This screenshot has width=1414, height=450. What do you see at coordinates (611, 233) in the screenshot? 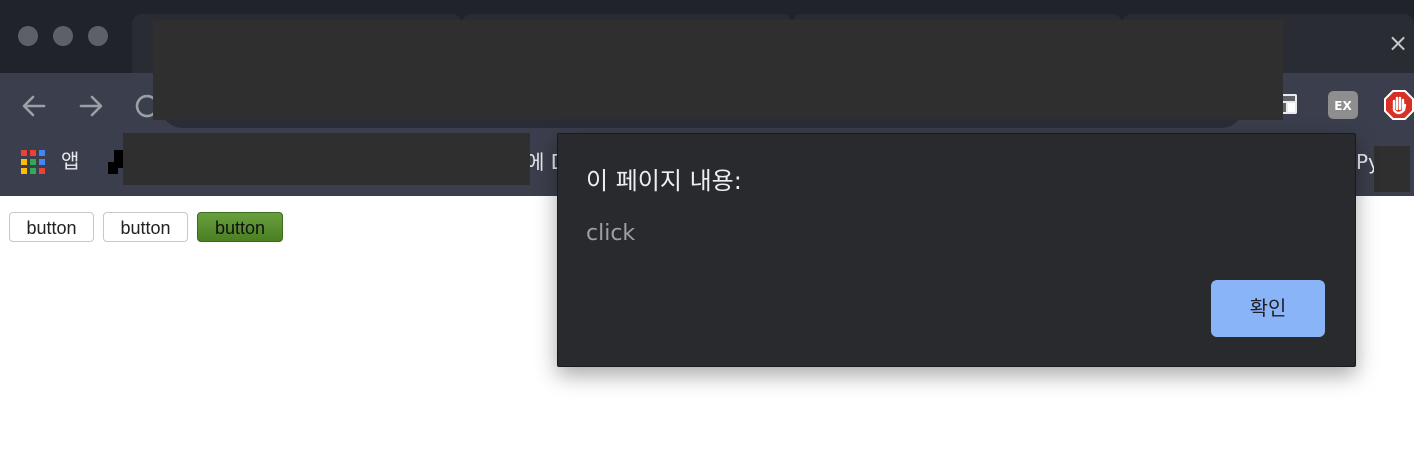
I see `alert-message: click` at bounding box center [611, 233].